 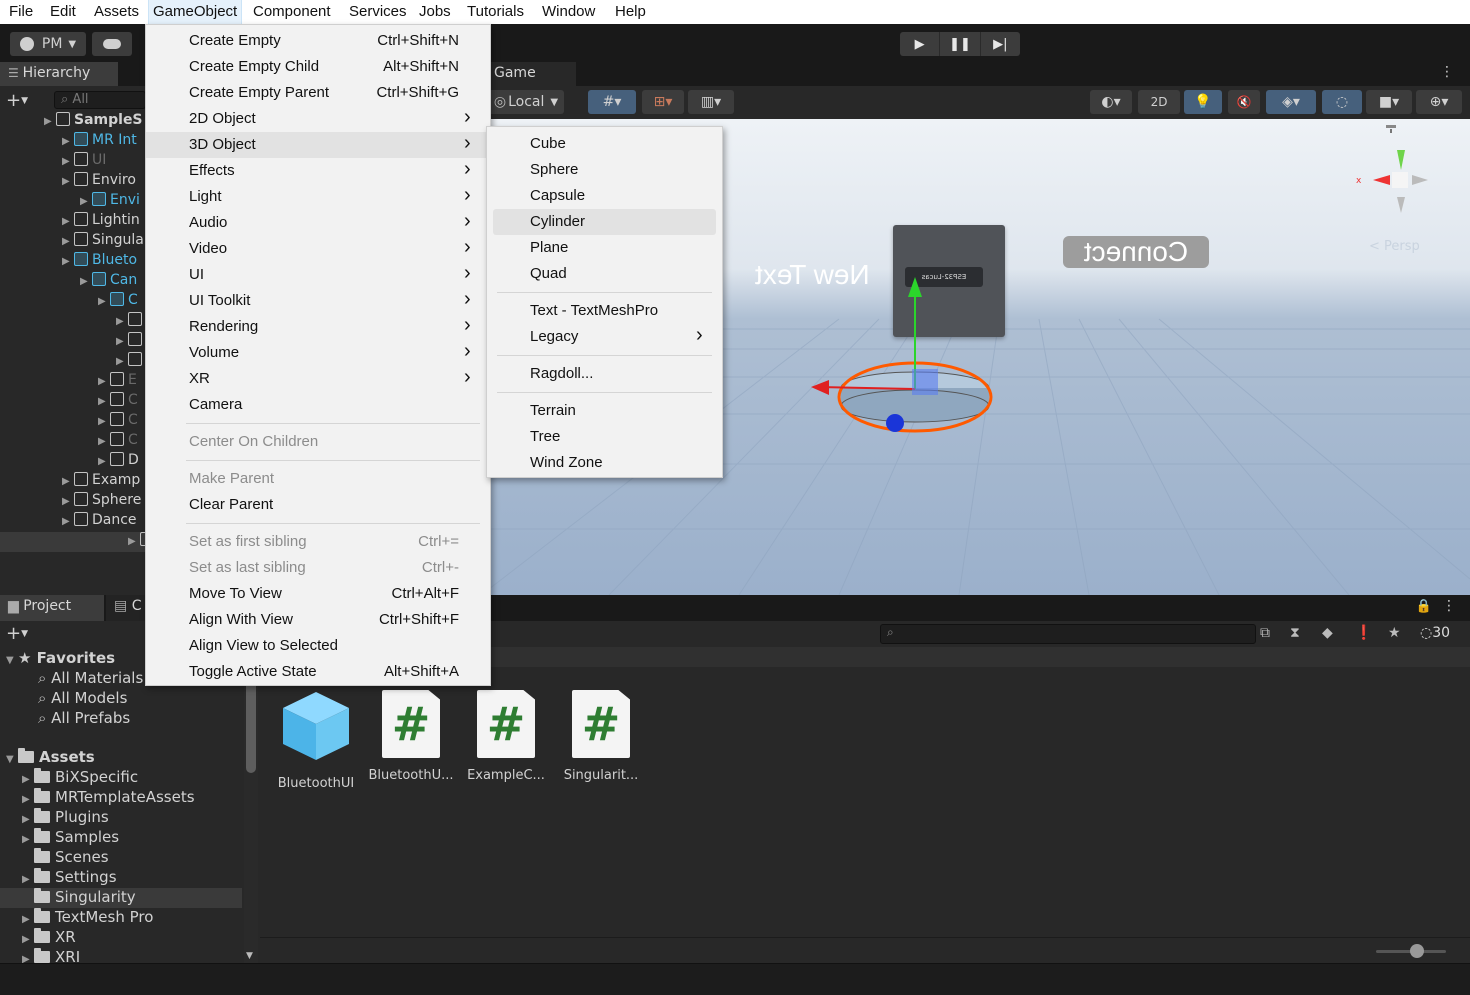 What do you see at coordinates (318, 353) in the screenshot?
I see `menu-item-volume: Volume ›` at bounding box center [318, 353].